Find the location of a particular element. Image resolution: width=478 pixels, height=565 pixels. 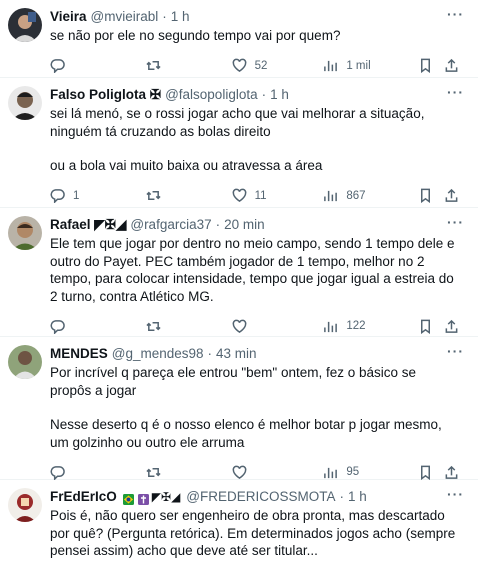

like-count: 11 is located at coordinates (260, 195).